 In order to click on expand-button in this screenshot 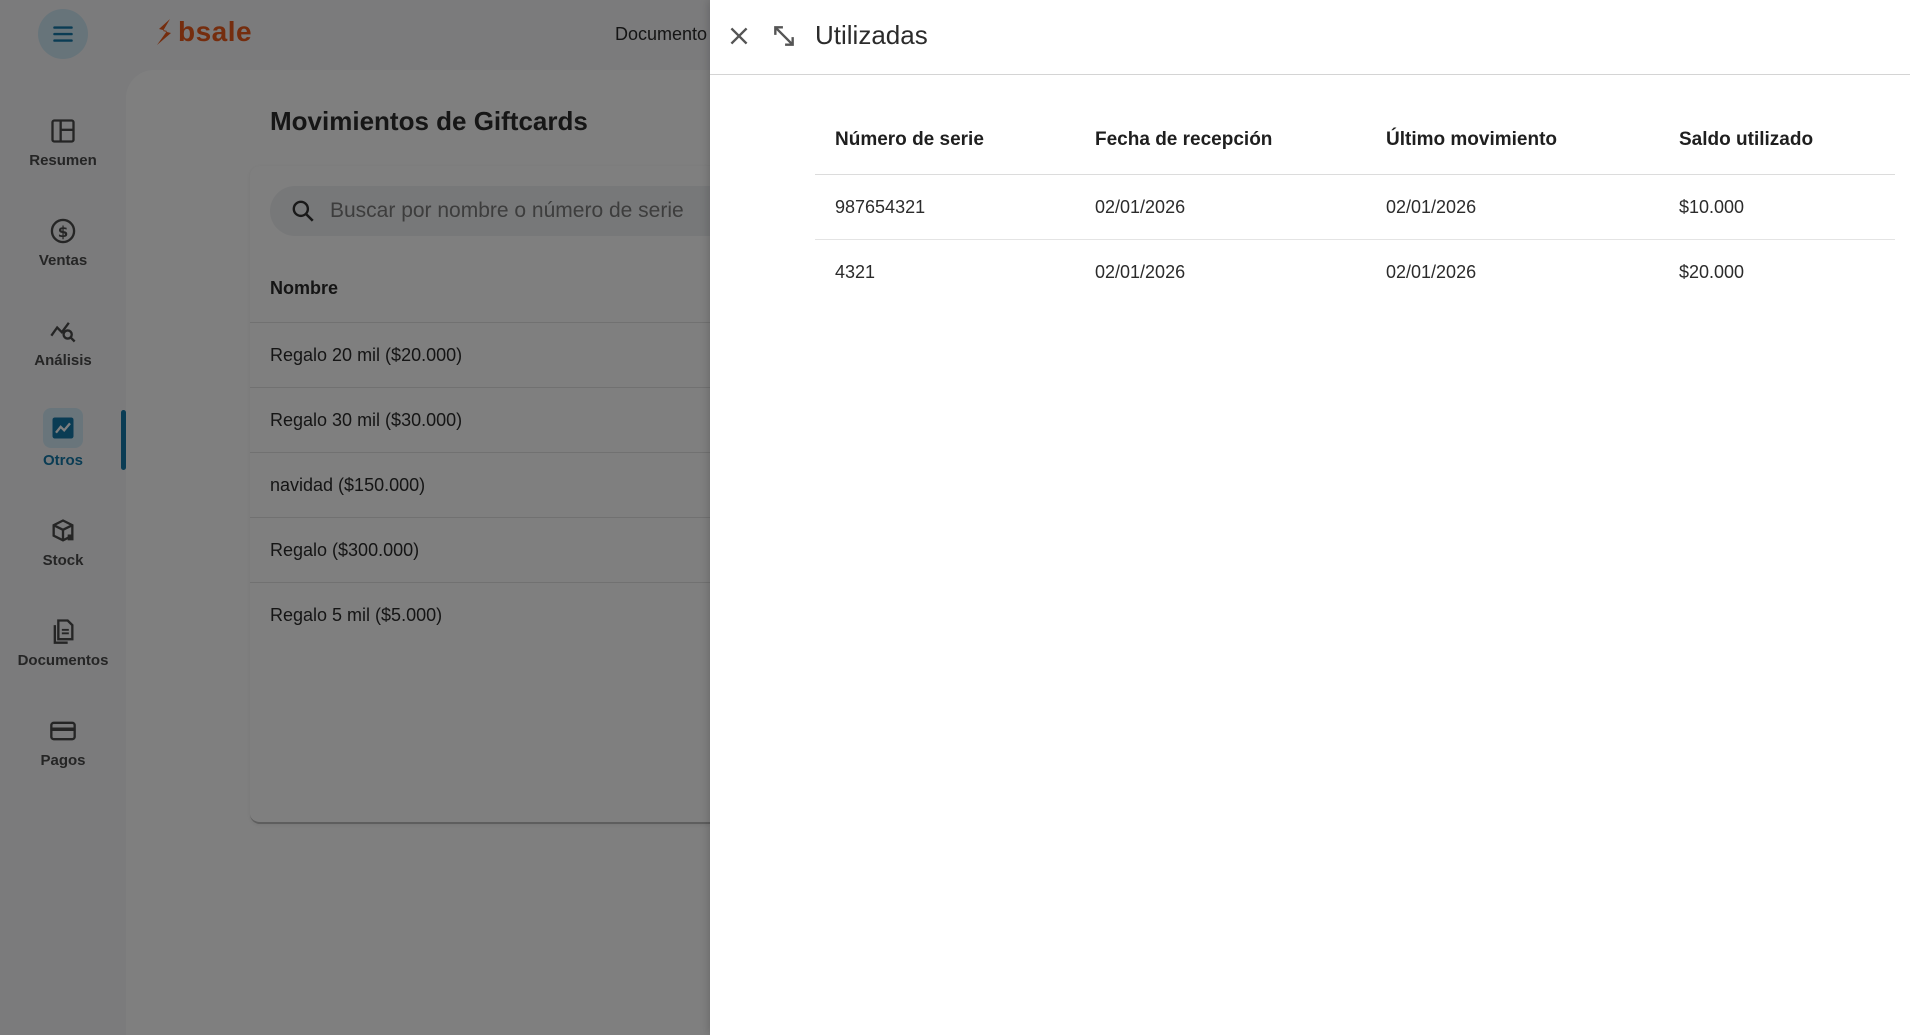, I will do `click(784, 36)`.